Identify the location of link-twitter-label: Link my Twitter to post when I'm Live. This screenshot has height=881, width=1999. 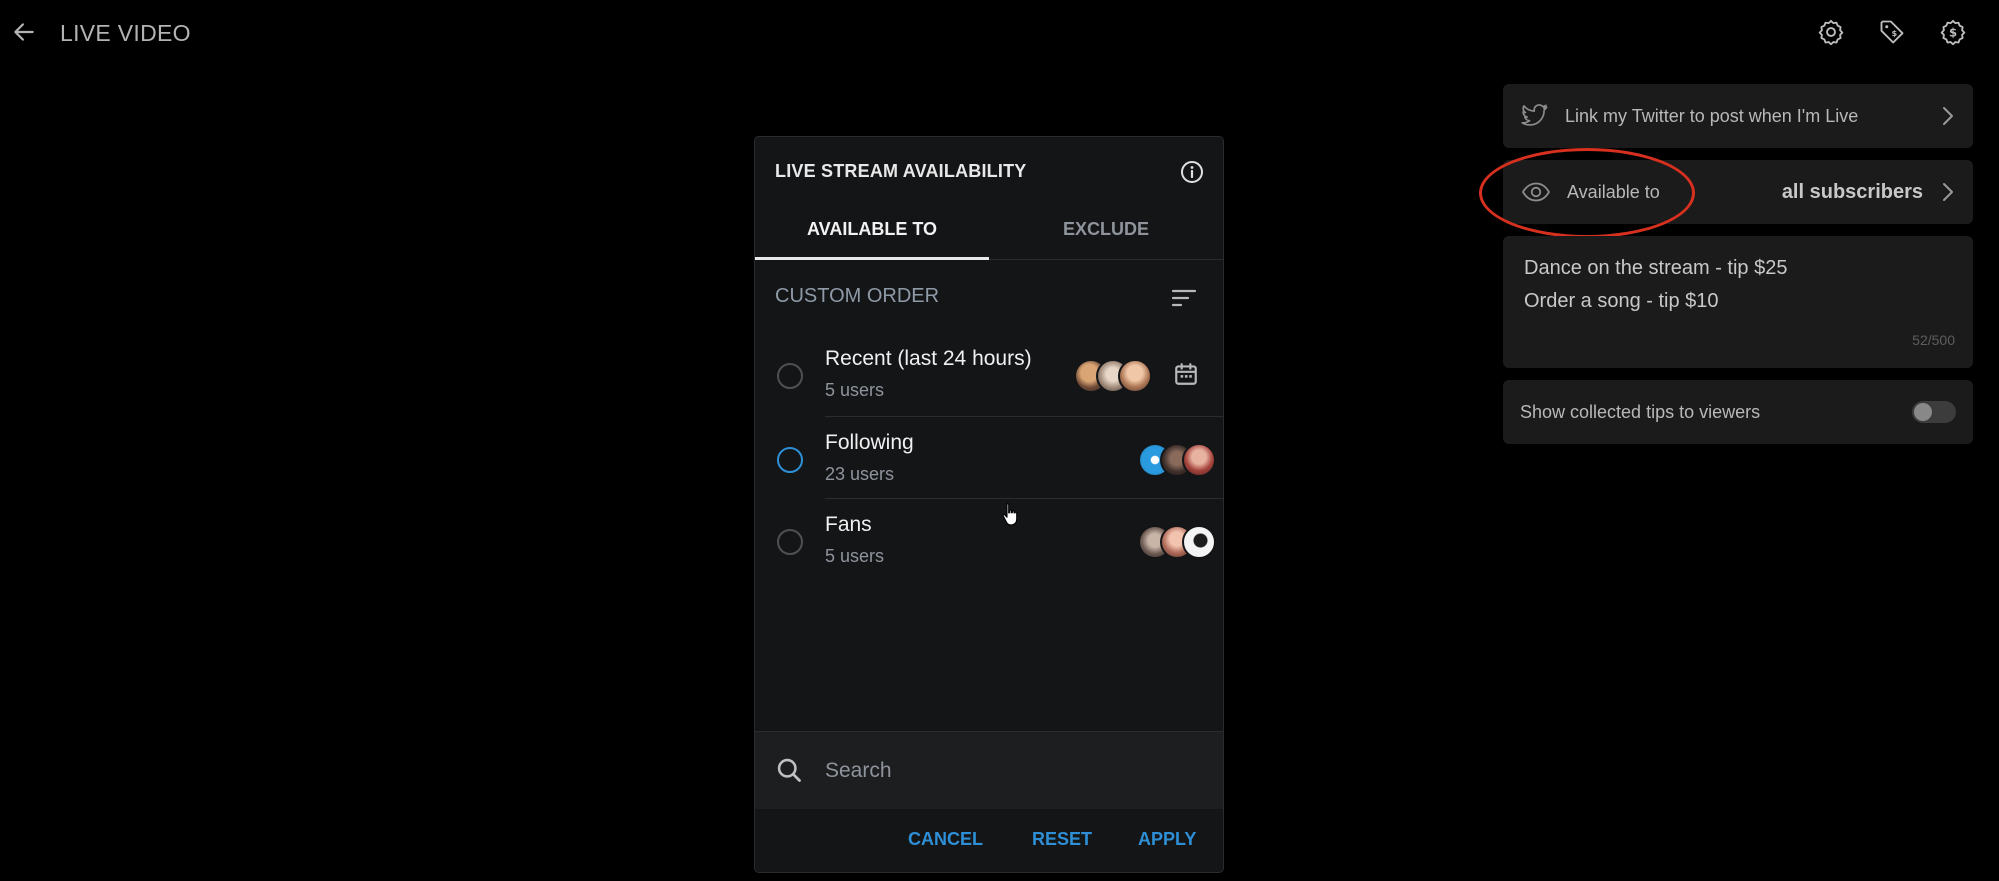
(1712, 115).